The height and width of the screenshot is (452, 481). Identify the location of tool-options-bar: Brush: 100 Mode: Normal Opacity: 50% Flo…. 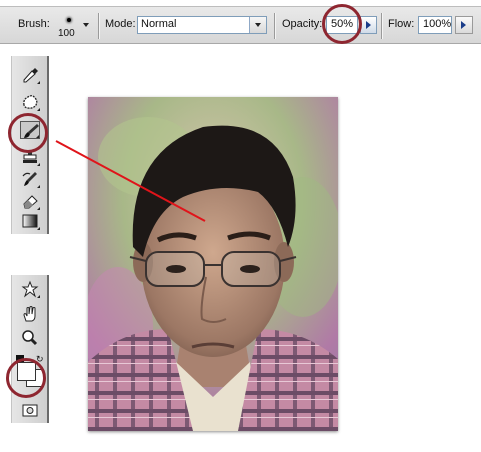
(240, 25).